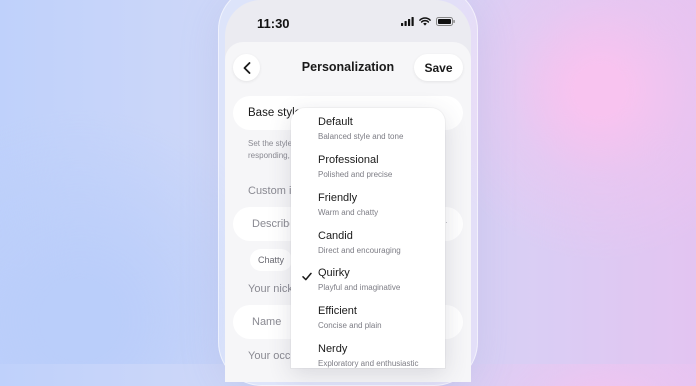  I want to click on back-button, so click(246, 67).